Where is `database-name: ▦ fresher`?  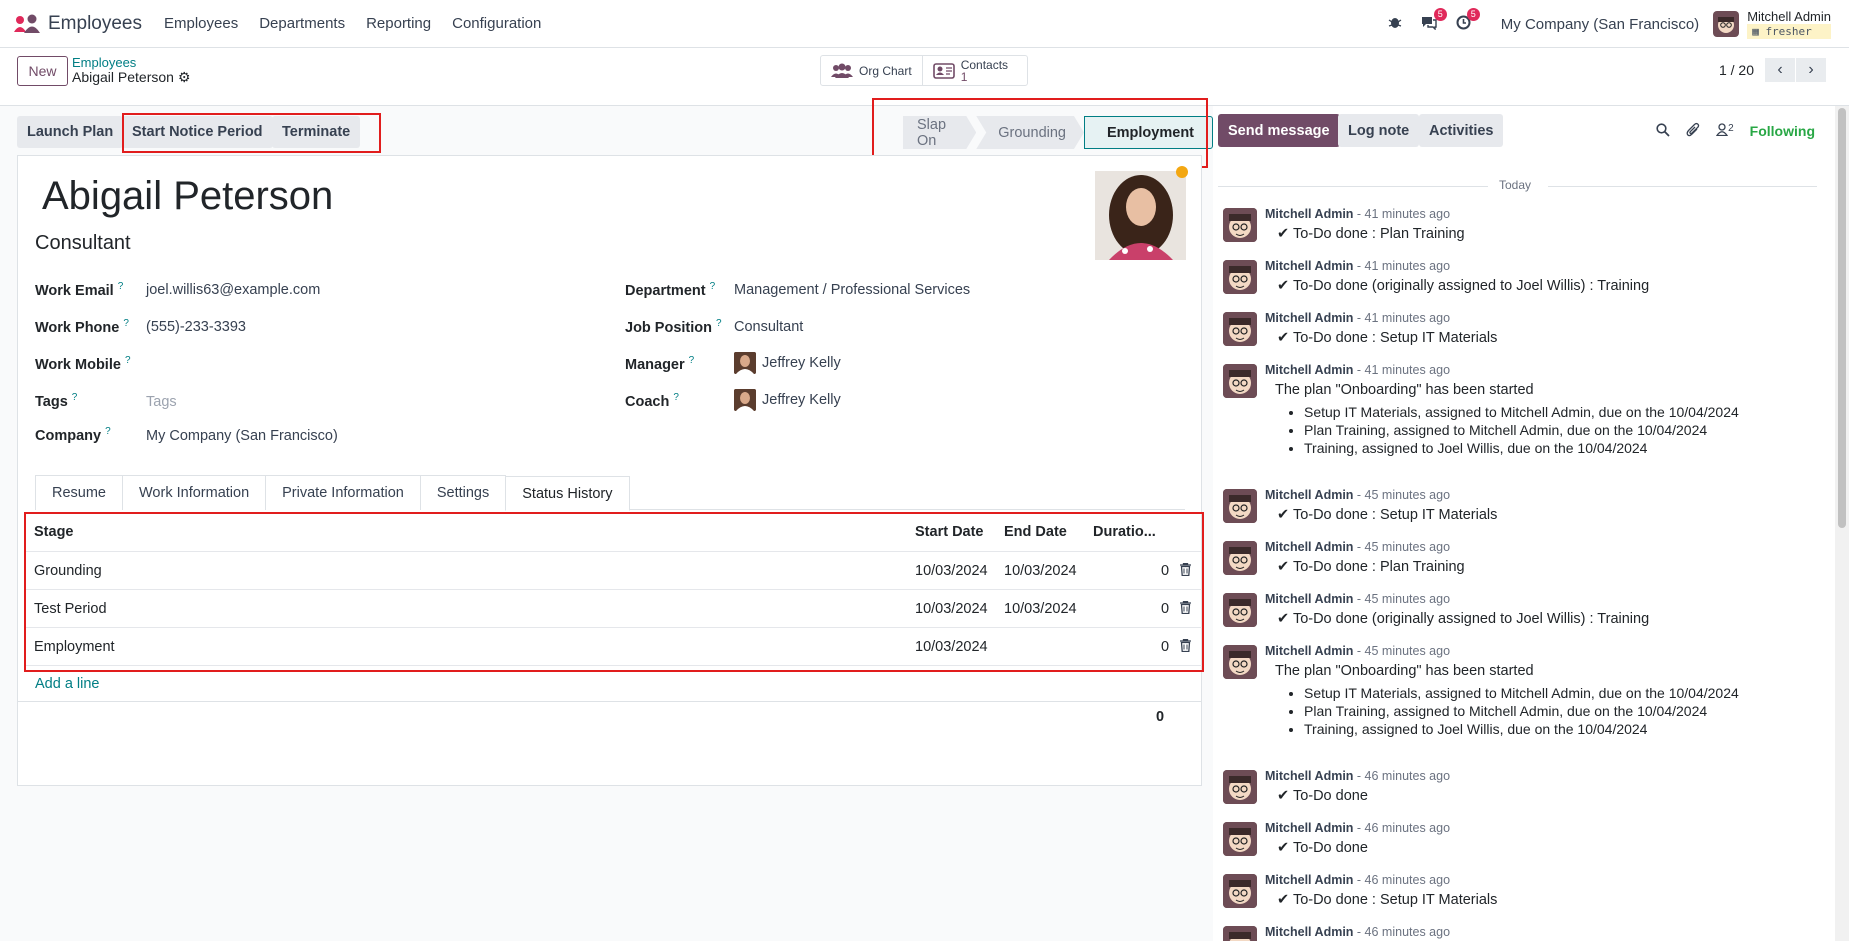
database-name: ▦ fresher is located at coordinates (1789, 31).